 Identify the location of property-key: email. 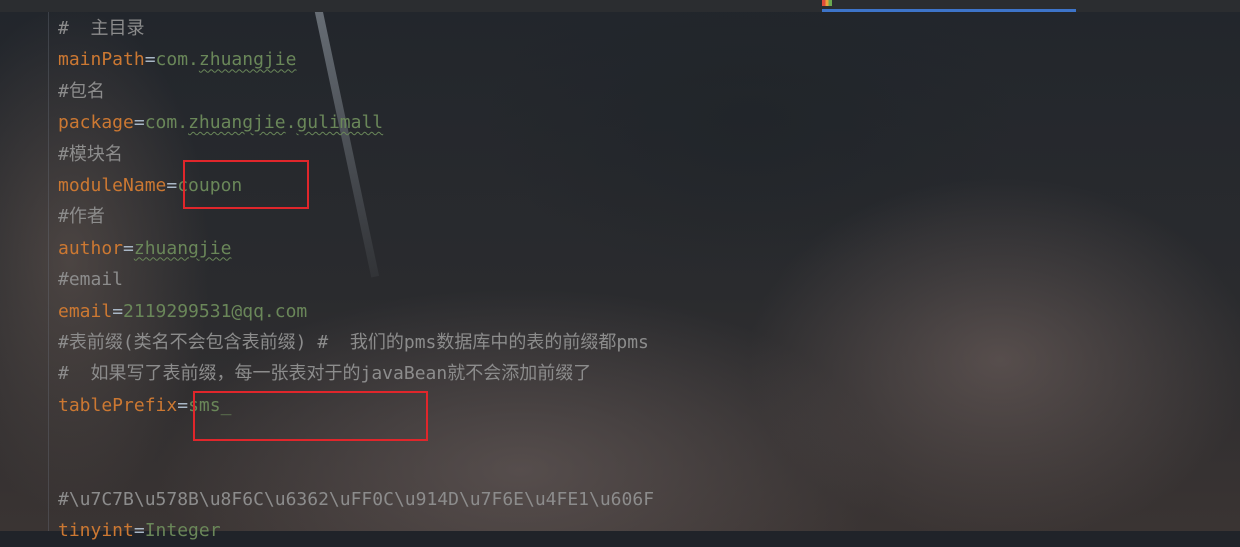
(85, 311).